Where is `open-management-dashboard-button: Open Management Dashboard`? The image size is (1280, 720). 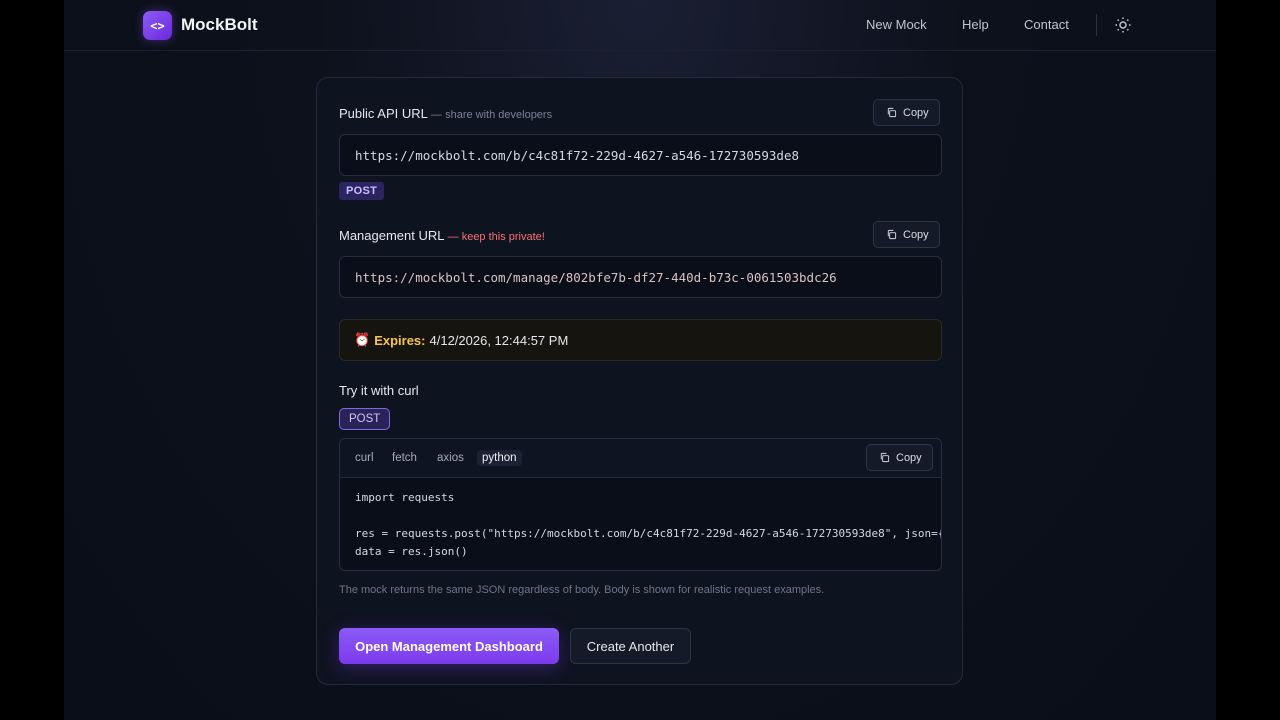
open-management-dashboard-button: Open Management Dashboard is located at coordinates (449, 646).